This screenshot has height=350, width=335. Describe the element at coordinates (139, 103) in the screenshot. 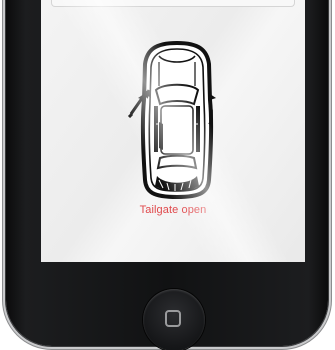

I see `door-open-arrow-icon` at that location.